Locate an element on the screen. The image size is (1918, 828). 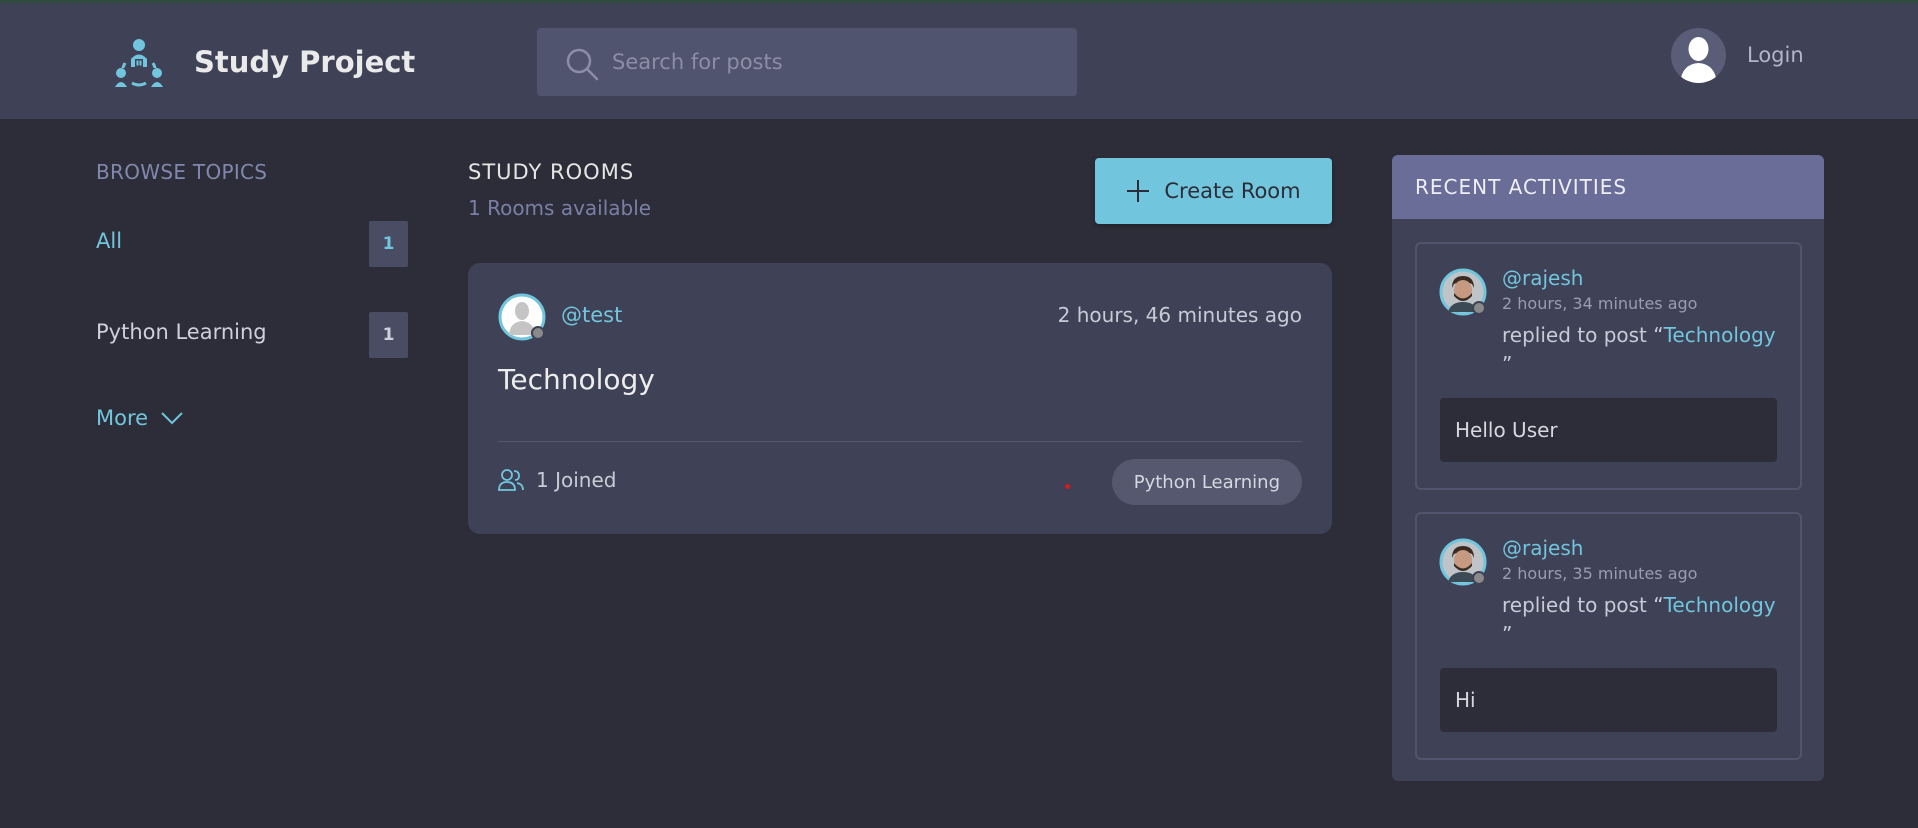
plus-icon is located at coordinates (1138, 191).